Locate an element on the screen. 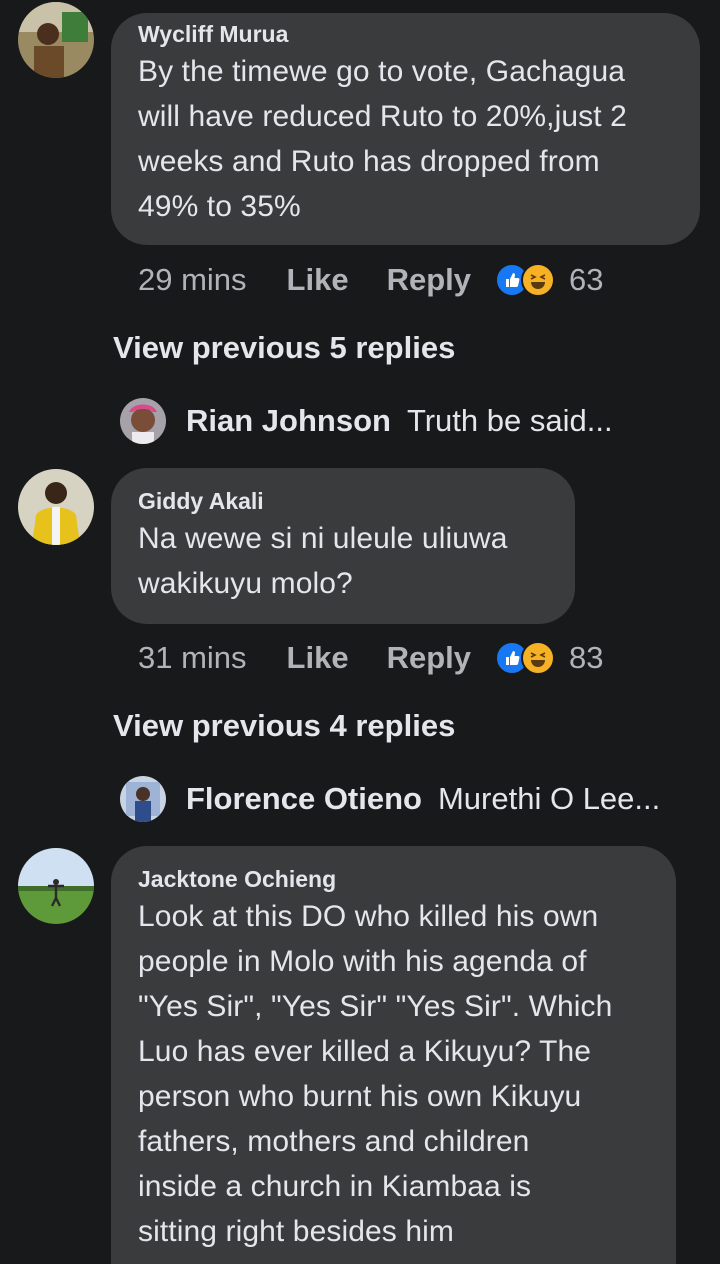  comment-text-line: person who burnt his own Kikuyu is located at coordinates (360, 1096).